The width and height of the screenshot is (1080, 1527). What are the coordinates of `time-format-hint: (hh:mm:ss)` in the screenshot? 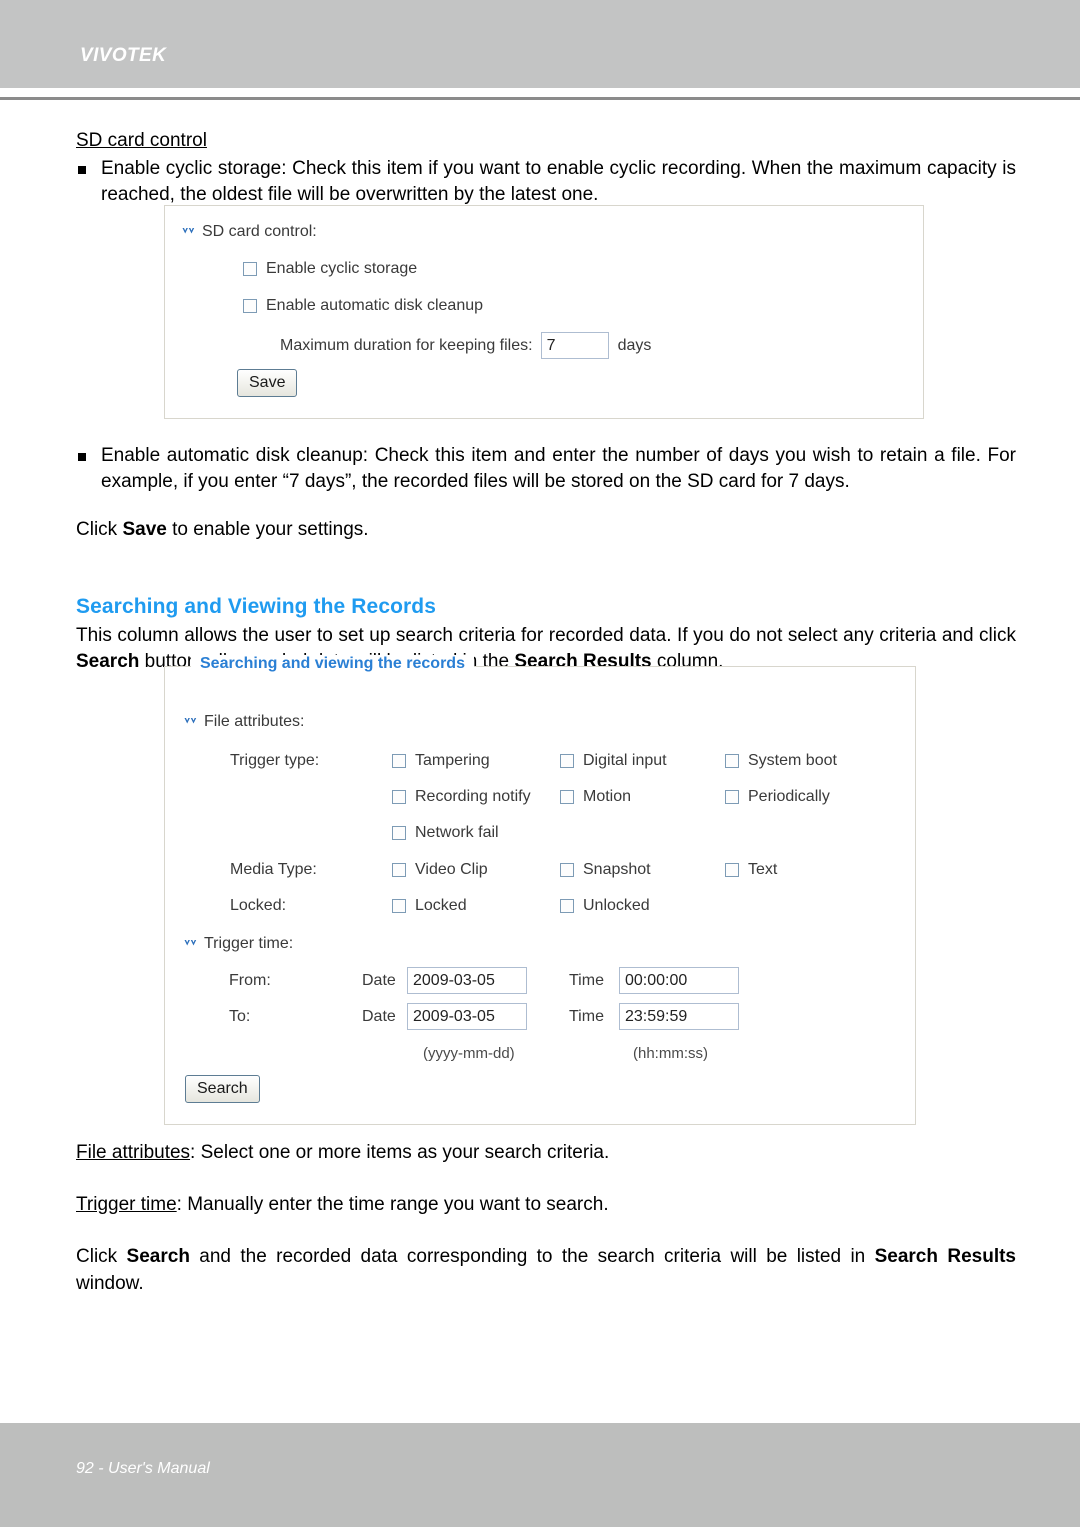 It's located at (670, 1053).